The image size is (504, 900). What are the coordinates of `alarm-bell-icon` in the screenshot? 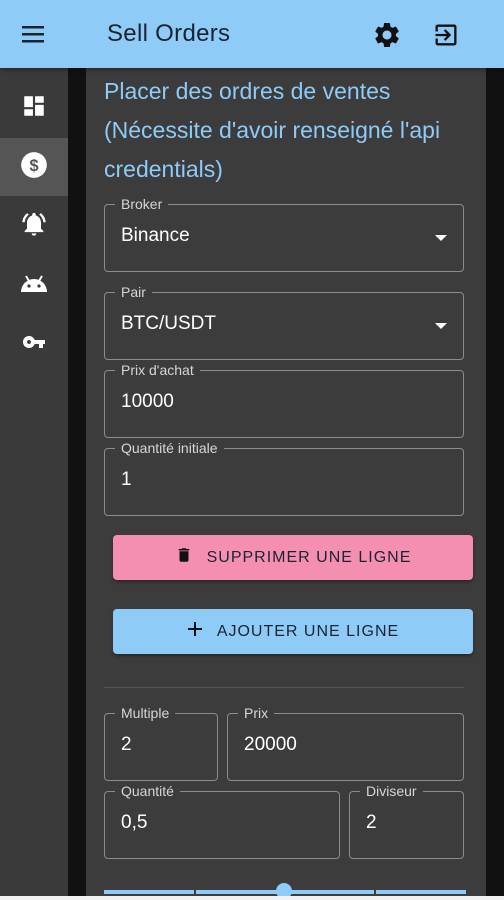 It's located at (34, 226).